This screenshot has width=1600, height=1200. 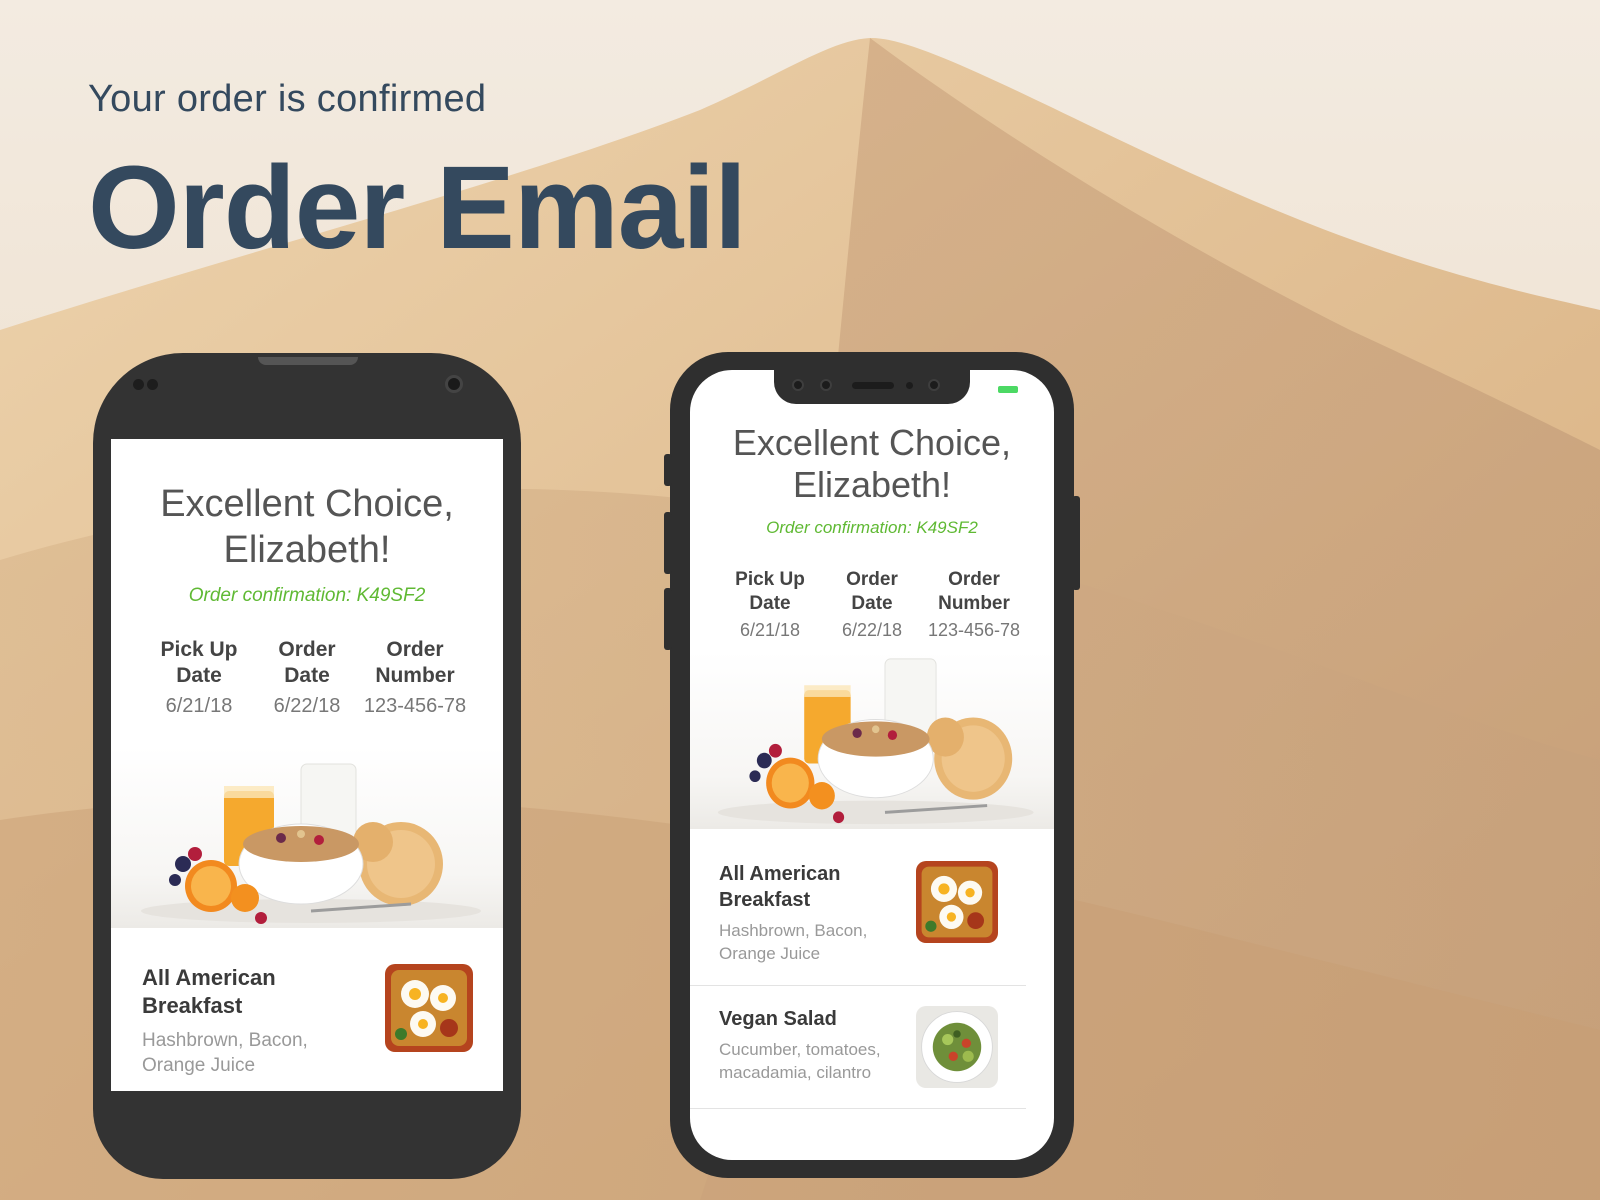 What do you see at coordinates (795, 1072) in the screenshot?
I see `item-desc-line2: macadamia, cilantro` at bounding box center [795, 1072].